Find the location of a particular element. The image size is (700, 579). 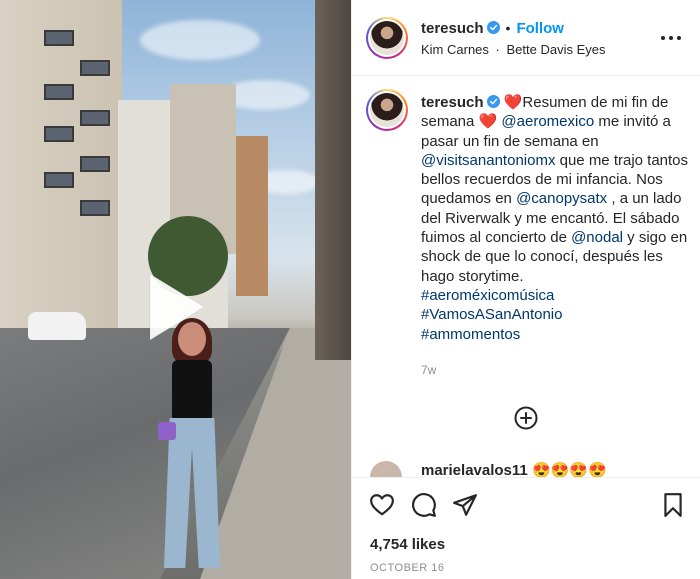

hashtag: #aeroméxicomúsica is located at coordinates (487, 295).